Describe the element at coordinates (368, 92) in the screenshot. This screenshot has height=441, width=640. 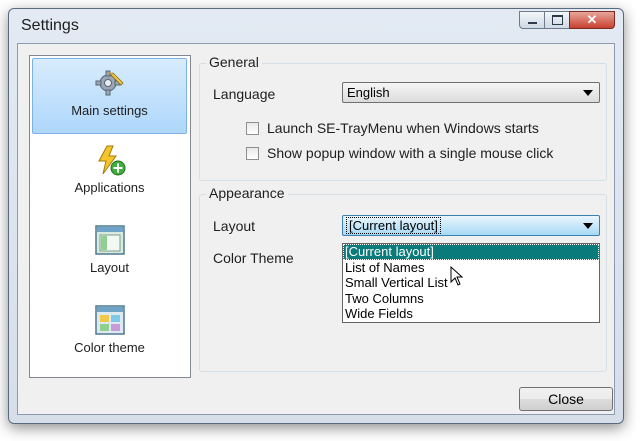
I see `language-value: English` at that location.